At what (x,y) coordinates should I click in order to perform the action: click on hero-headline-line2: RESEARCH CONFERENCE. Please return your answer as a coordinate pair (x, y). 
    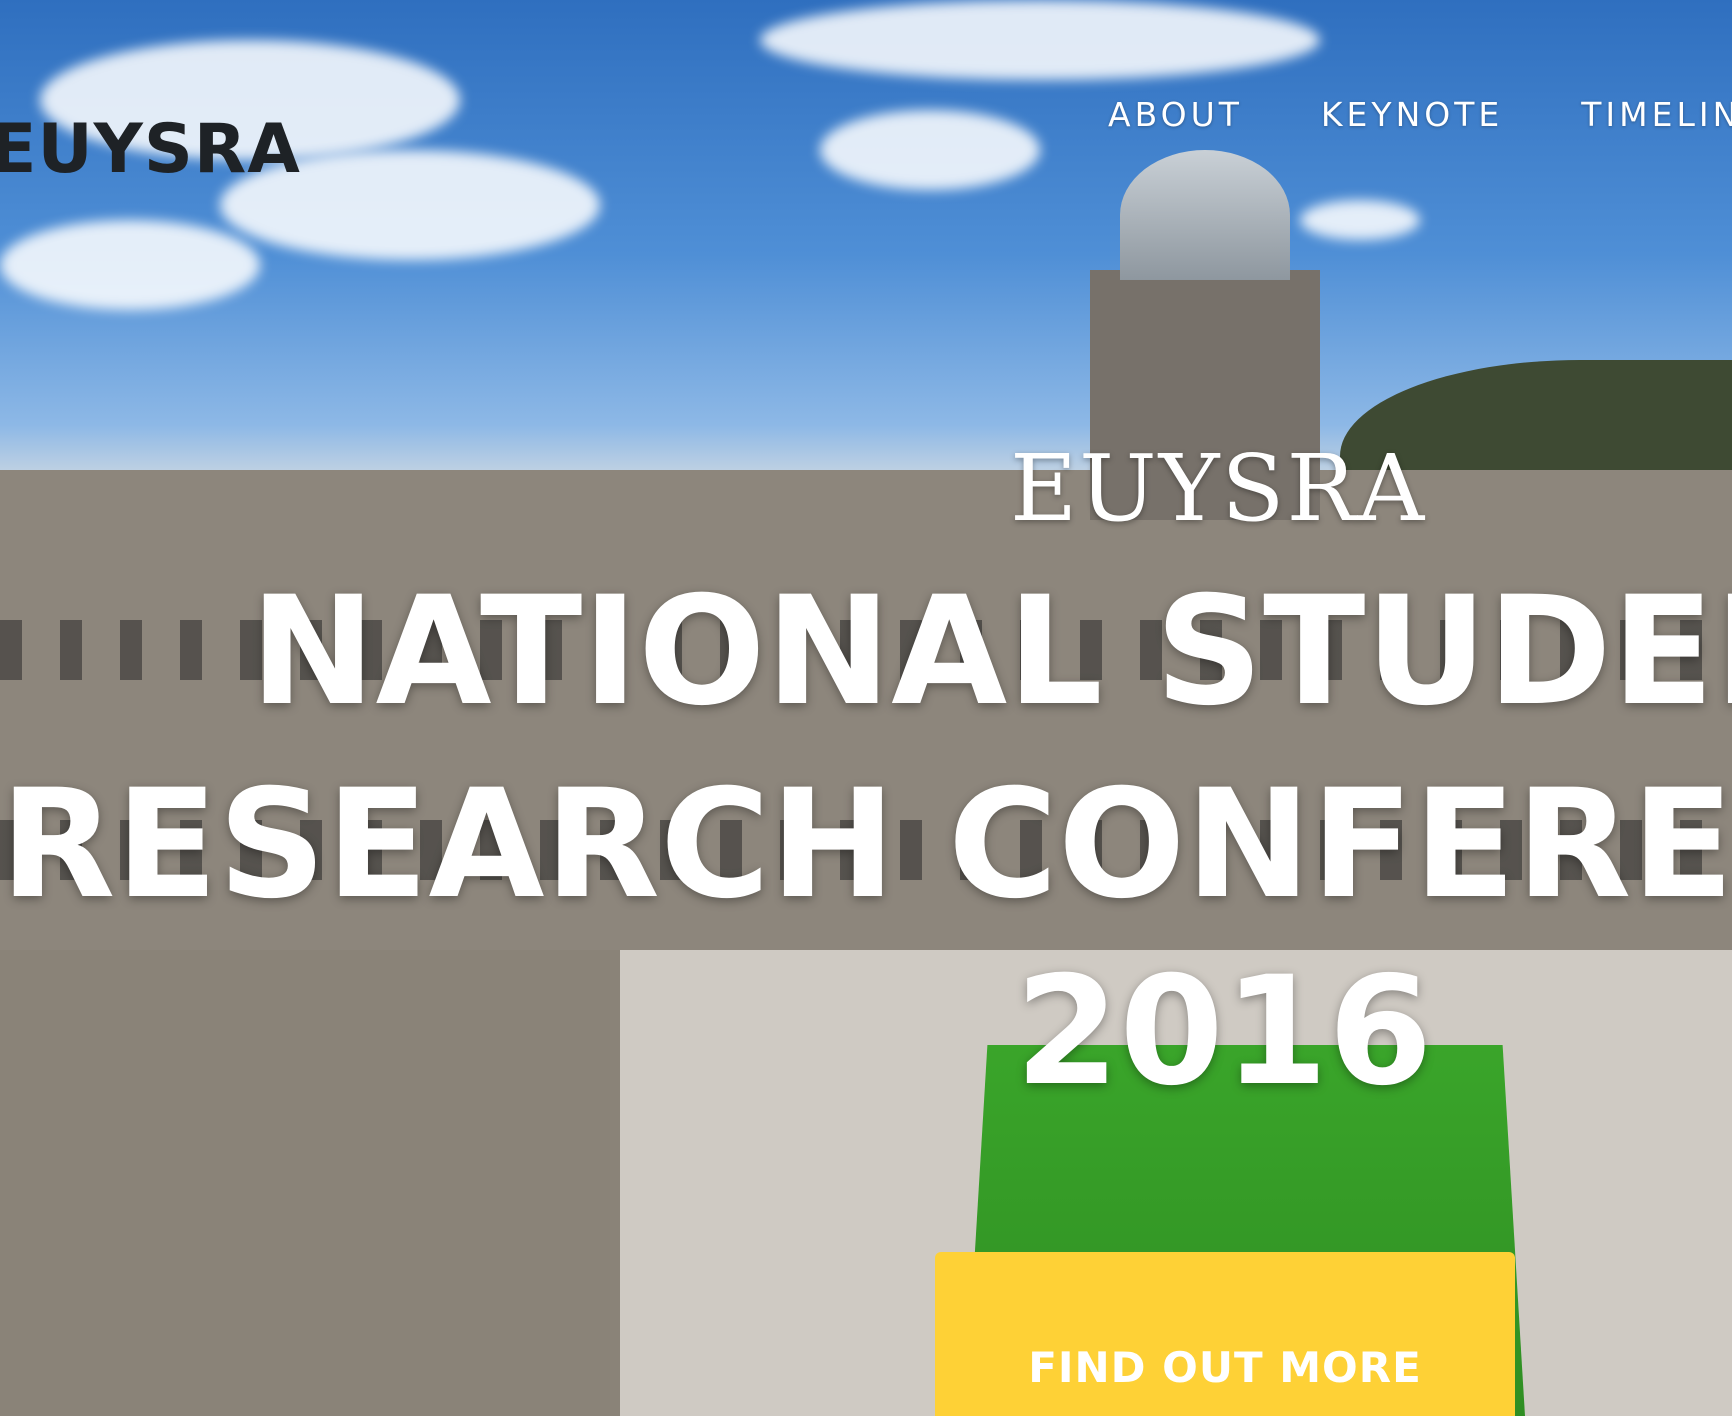
    Looking at the image, I should click on (866, 845).